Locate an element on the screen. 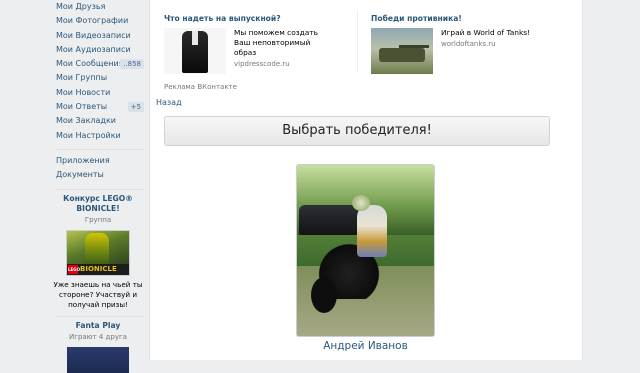 Image resolution: width=640 pixels, height=373 pixels. back-link: Назад is located at coordinates (169, 102).